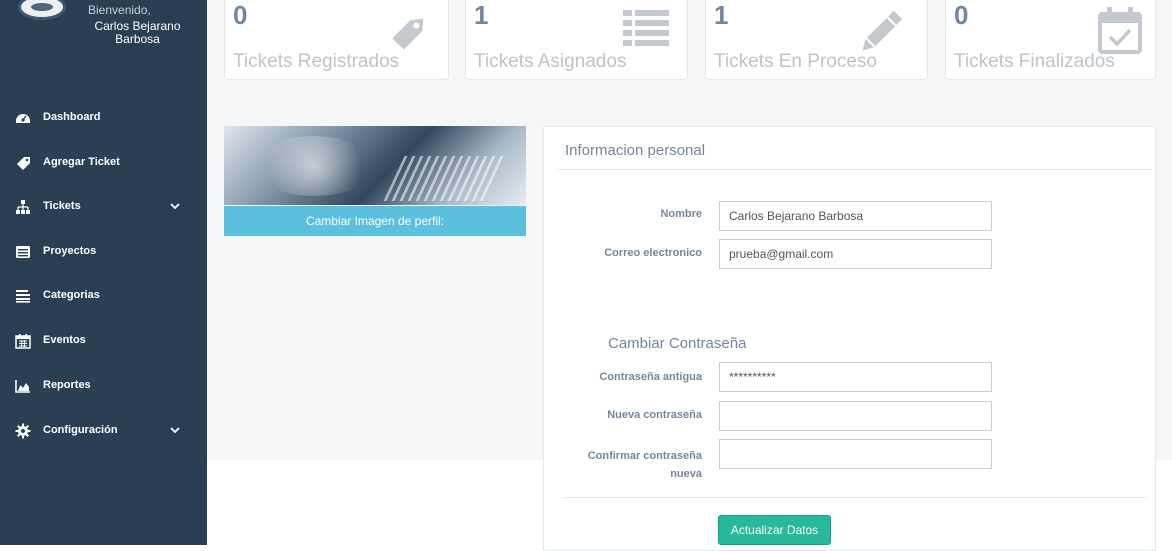  I want to click on old-password-label: Contraseña antigua, so click(650, 377).